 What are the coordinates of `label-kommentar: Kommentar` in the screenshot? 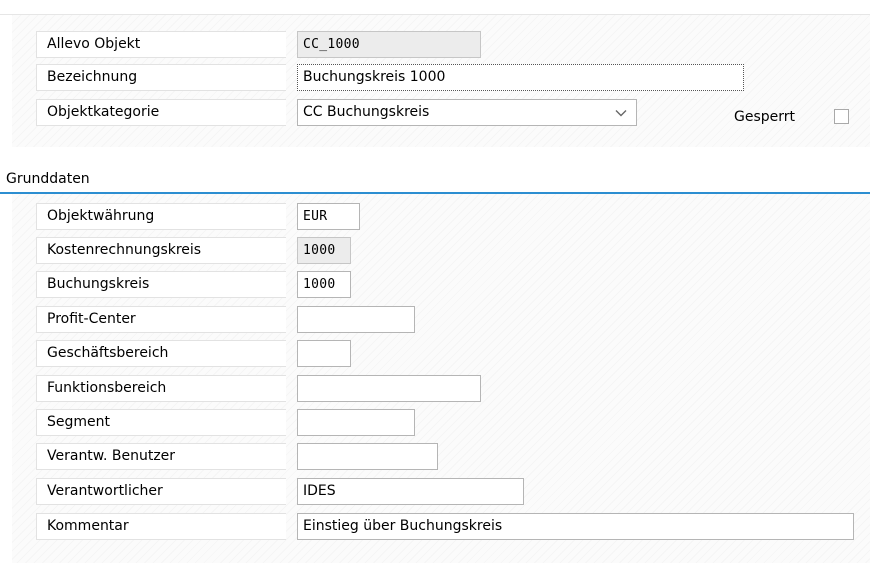 It's located at (161, 526).